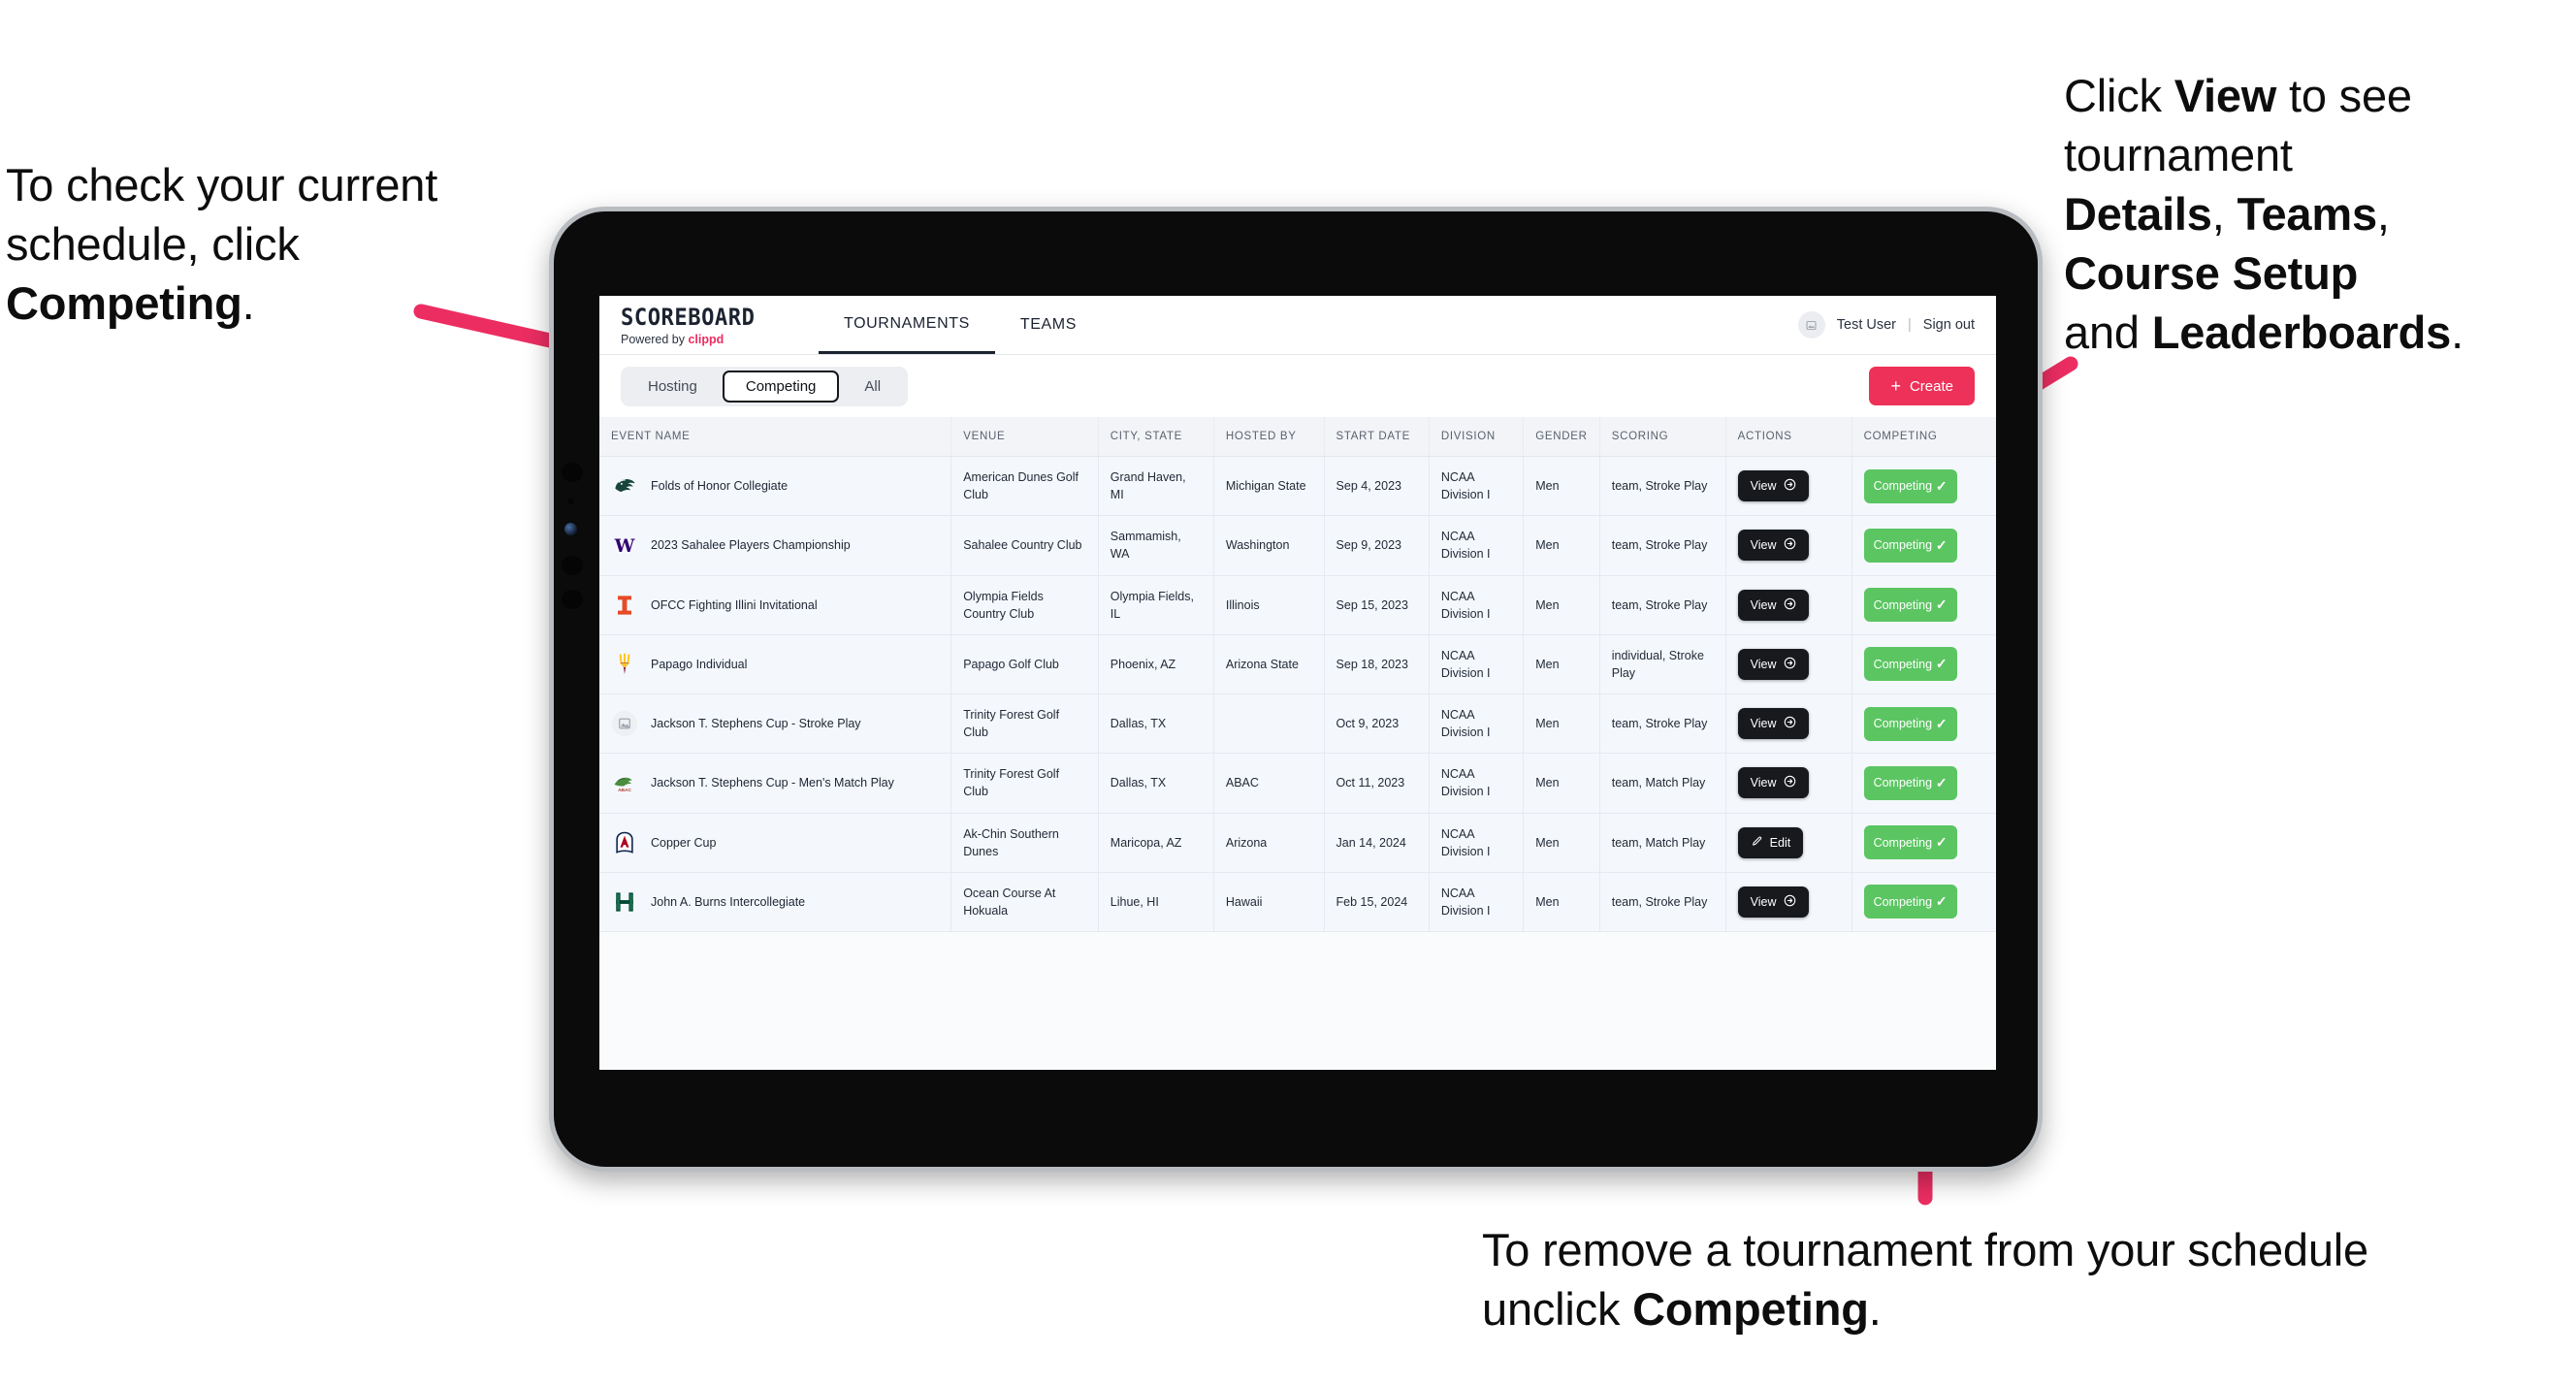  Describe the element at coordinates (1269, 664) in the screenshot. I see `cell-hosted-by: Arizona State` at that location.